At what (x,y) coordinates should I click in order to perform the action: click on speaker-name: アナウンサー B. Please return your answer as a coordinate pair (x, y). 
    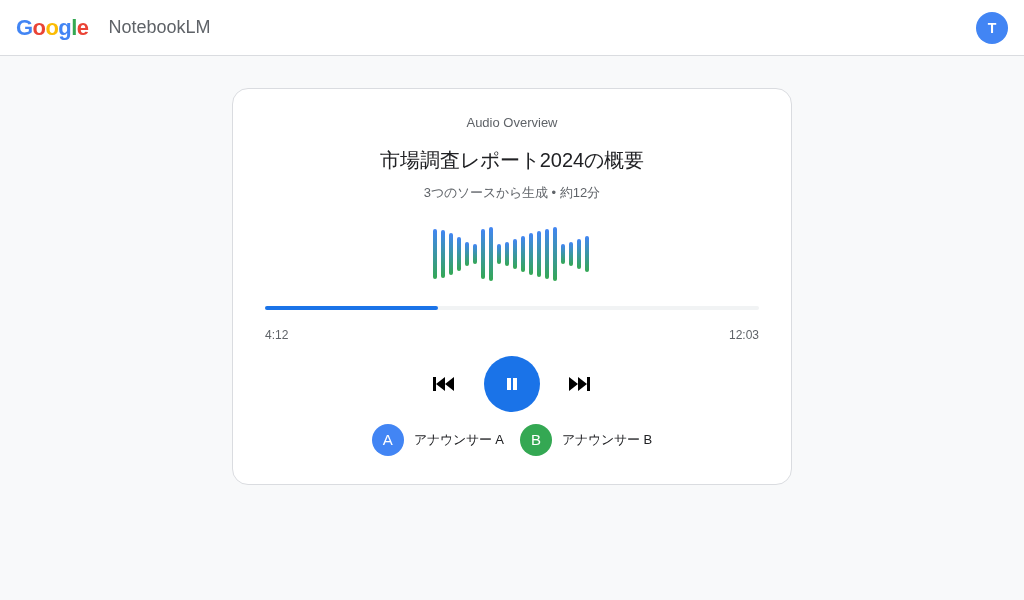
    Looking at the image, I should click on (607, 440).